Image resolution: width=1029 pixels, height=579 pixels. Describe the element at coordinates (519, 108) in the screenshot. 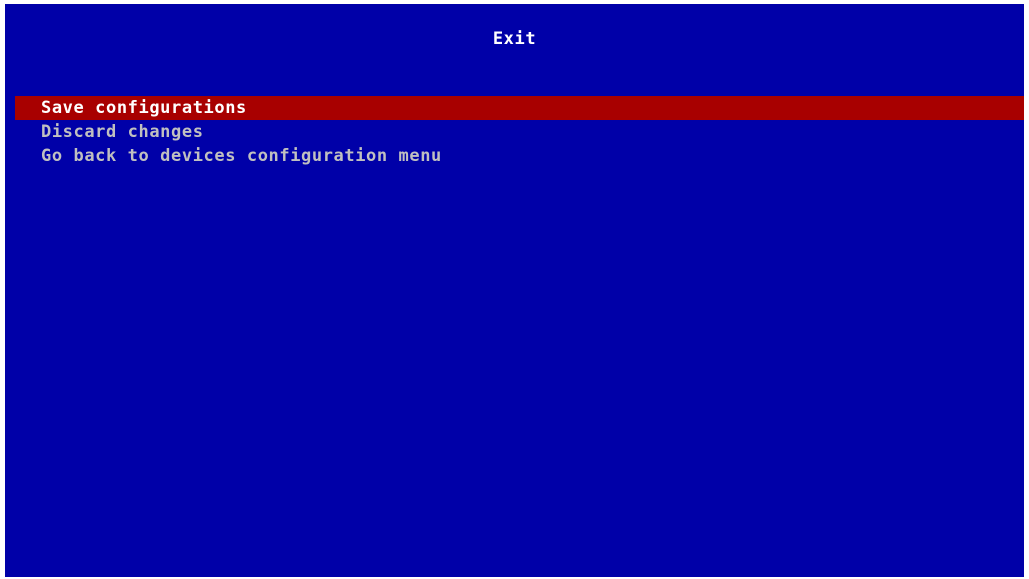

I see `menu-item-save-configurations: Save configurations` at that location.